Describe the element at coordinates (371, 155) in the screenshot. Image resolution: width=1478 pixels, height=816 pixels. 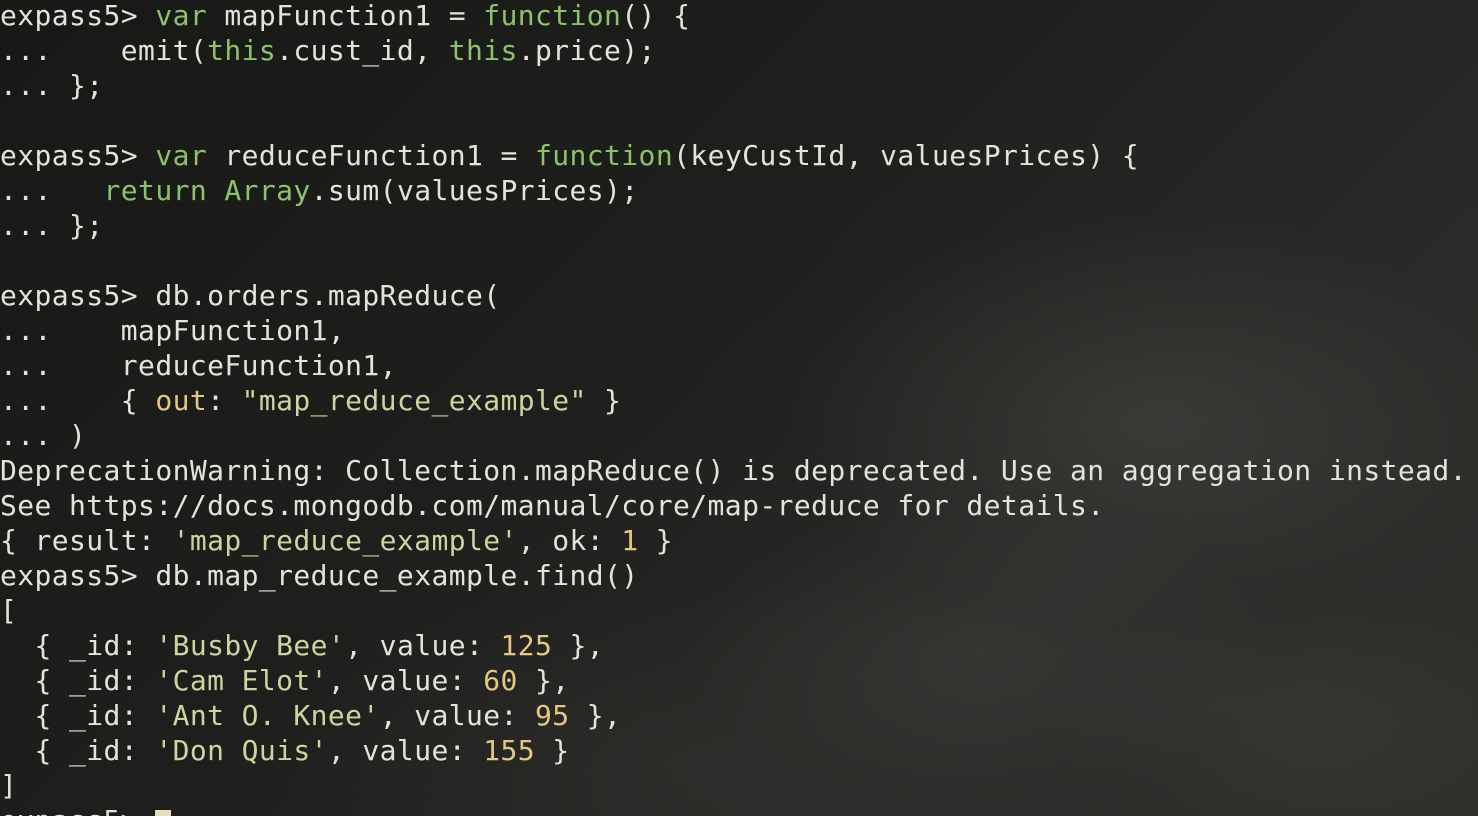
I see `code-text: reduceFunction1 =` at that location.